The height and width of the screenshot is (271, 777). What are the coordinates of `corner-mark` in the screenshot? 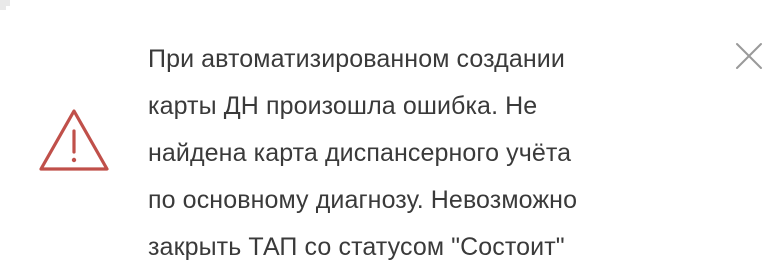 It's located at (5, 5).